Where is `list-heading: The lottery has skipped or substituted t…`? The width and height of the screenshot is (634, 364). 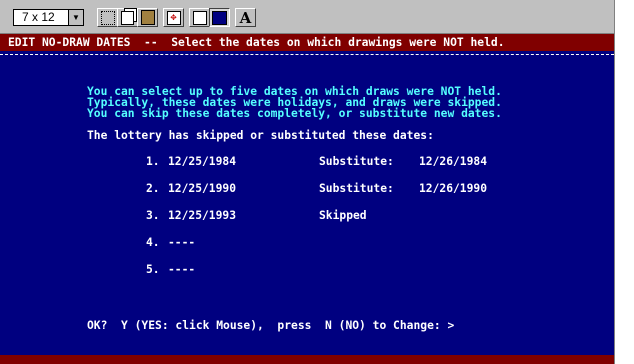 list-heading: The lottery has skipped or substituted t… is located at coordinates (260, 135).